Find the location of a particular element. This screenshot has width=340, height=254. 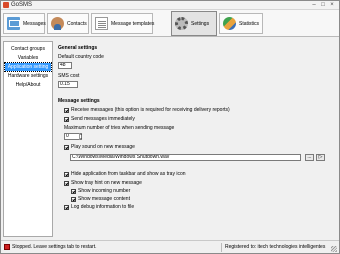

message-content-checkbox: Show message content is located at coordinates (100, 199).